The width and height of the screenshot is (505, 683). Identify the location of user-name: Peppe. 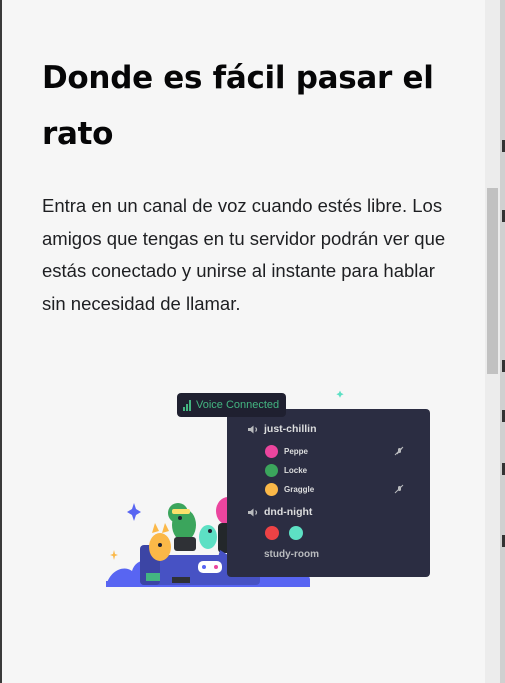
(296, 451).